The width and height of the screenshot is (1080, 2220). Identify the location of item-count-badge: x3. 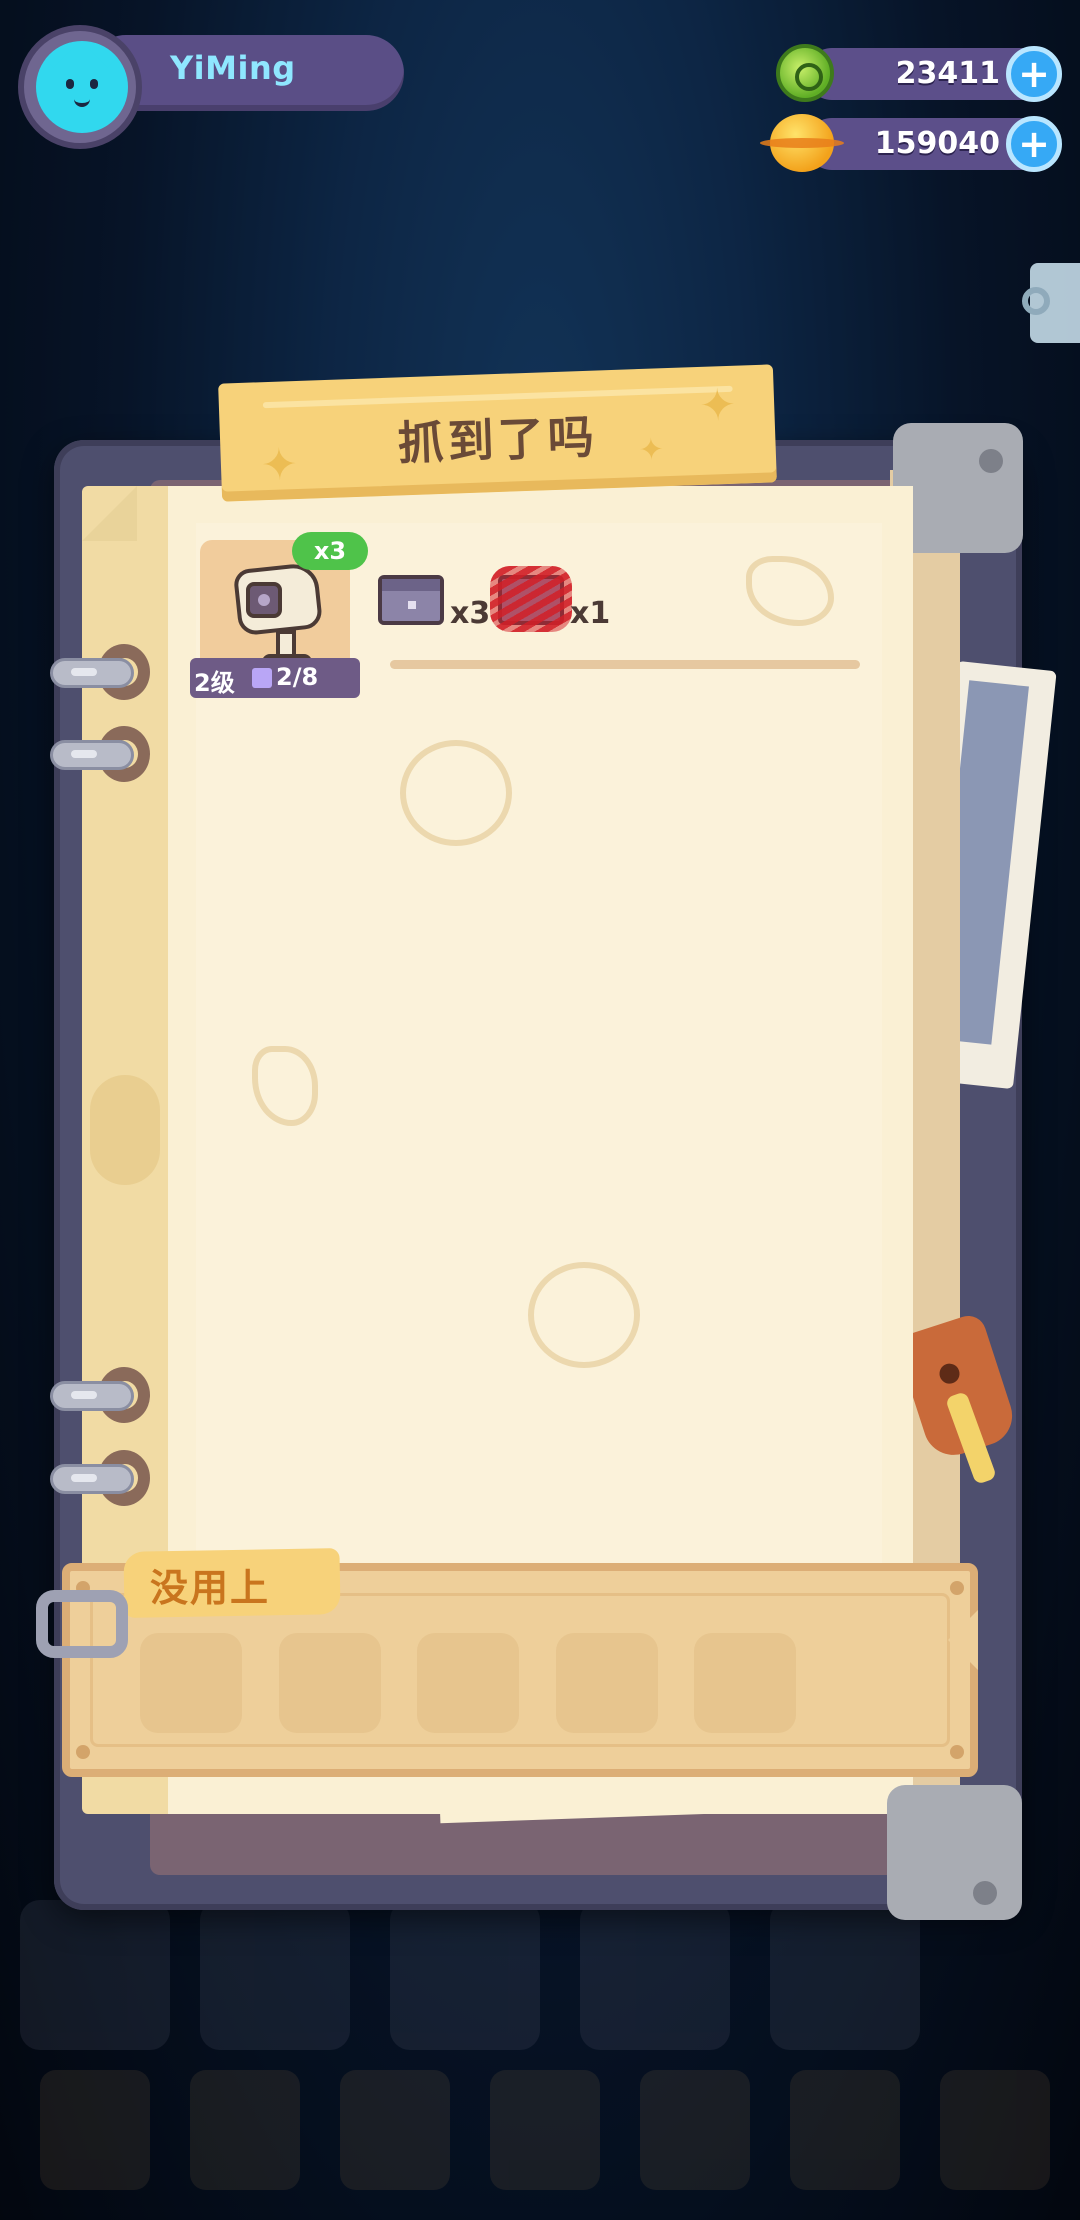
(330, 551).